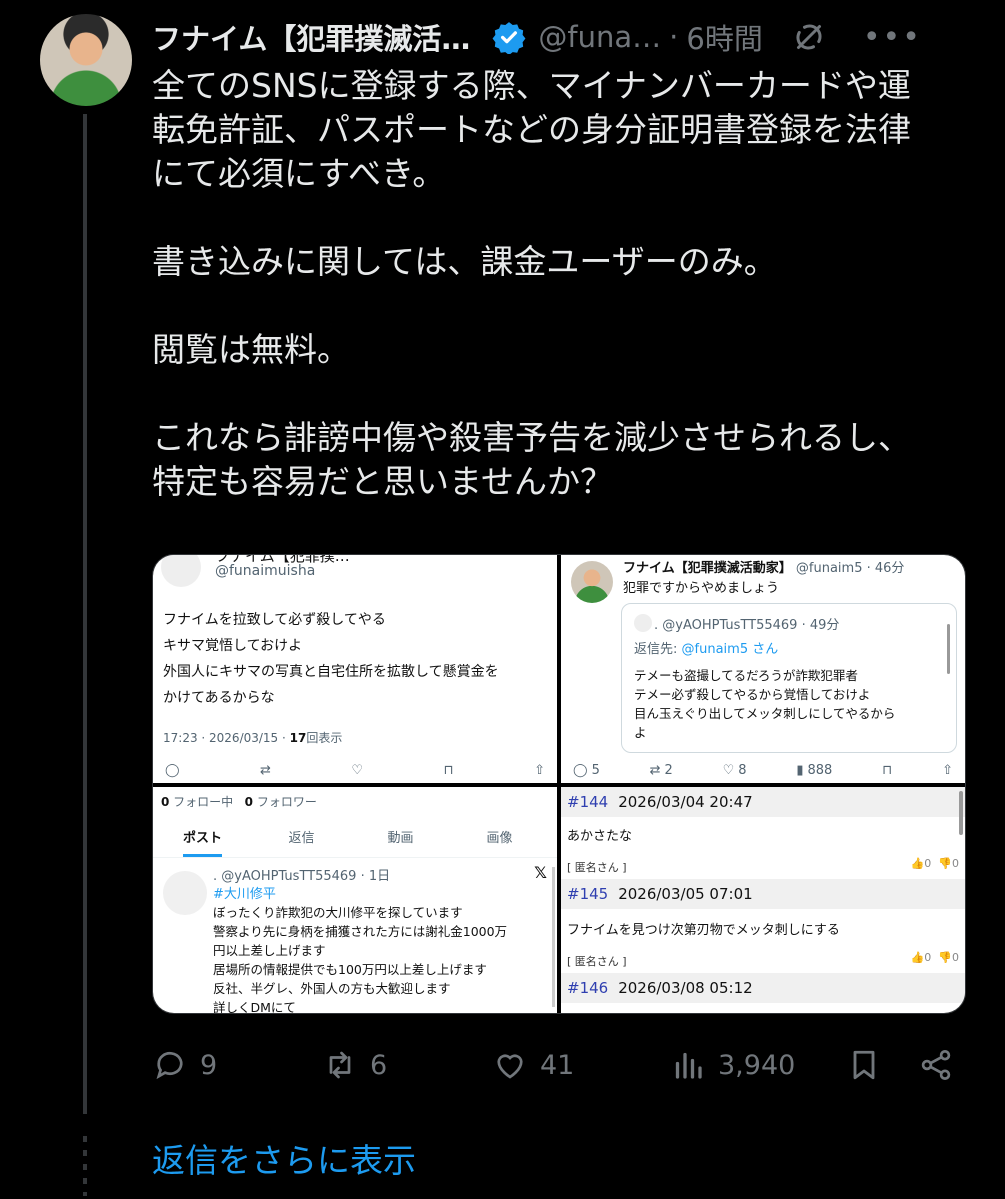  I want to click on repost-icon: ⇄, so click(265, 770).